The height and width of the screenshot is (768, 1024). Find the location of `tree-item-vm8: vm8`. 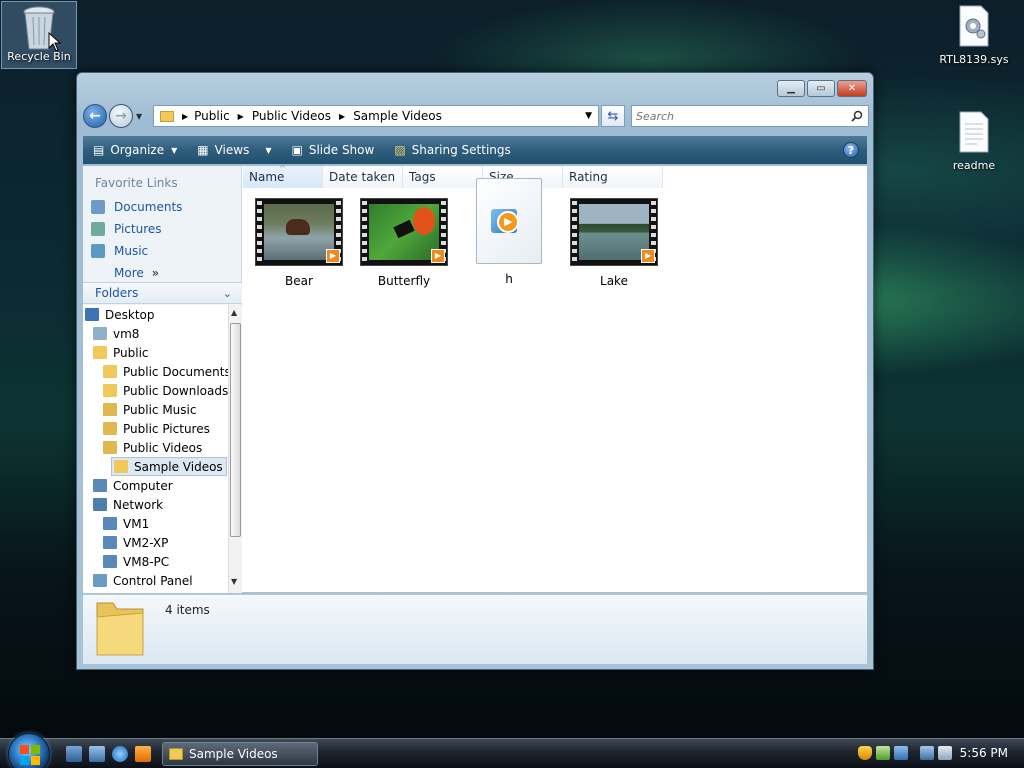

tree-item-vm8: vm8 is located at coordinates (116, 333).